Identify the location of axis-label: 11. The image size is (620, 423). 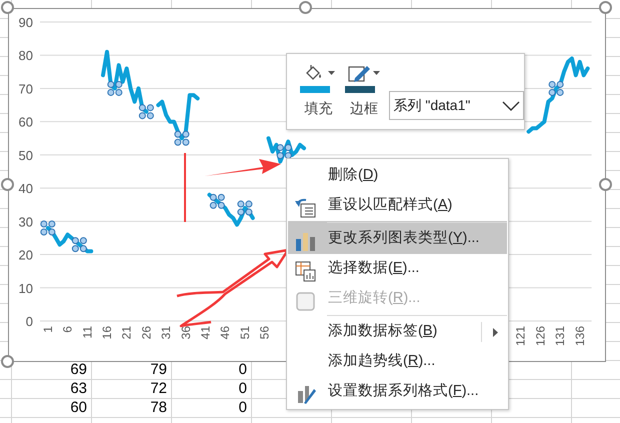
(87, 332).